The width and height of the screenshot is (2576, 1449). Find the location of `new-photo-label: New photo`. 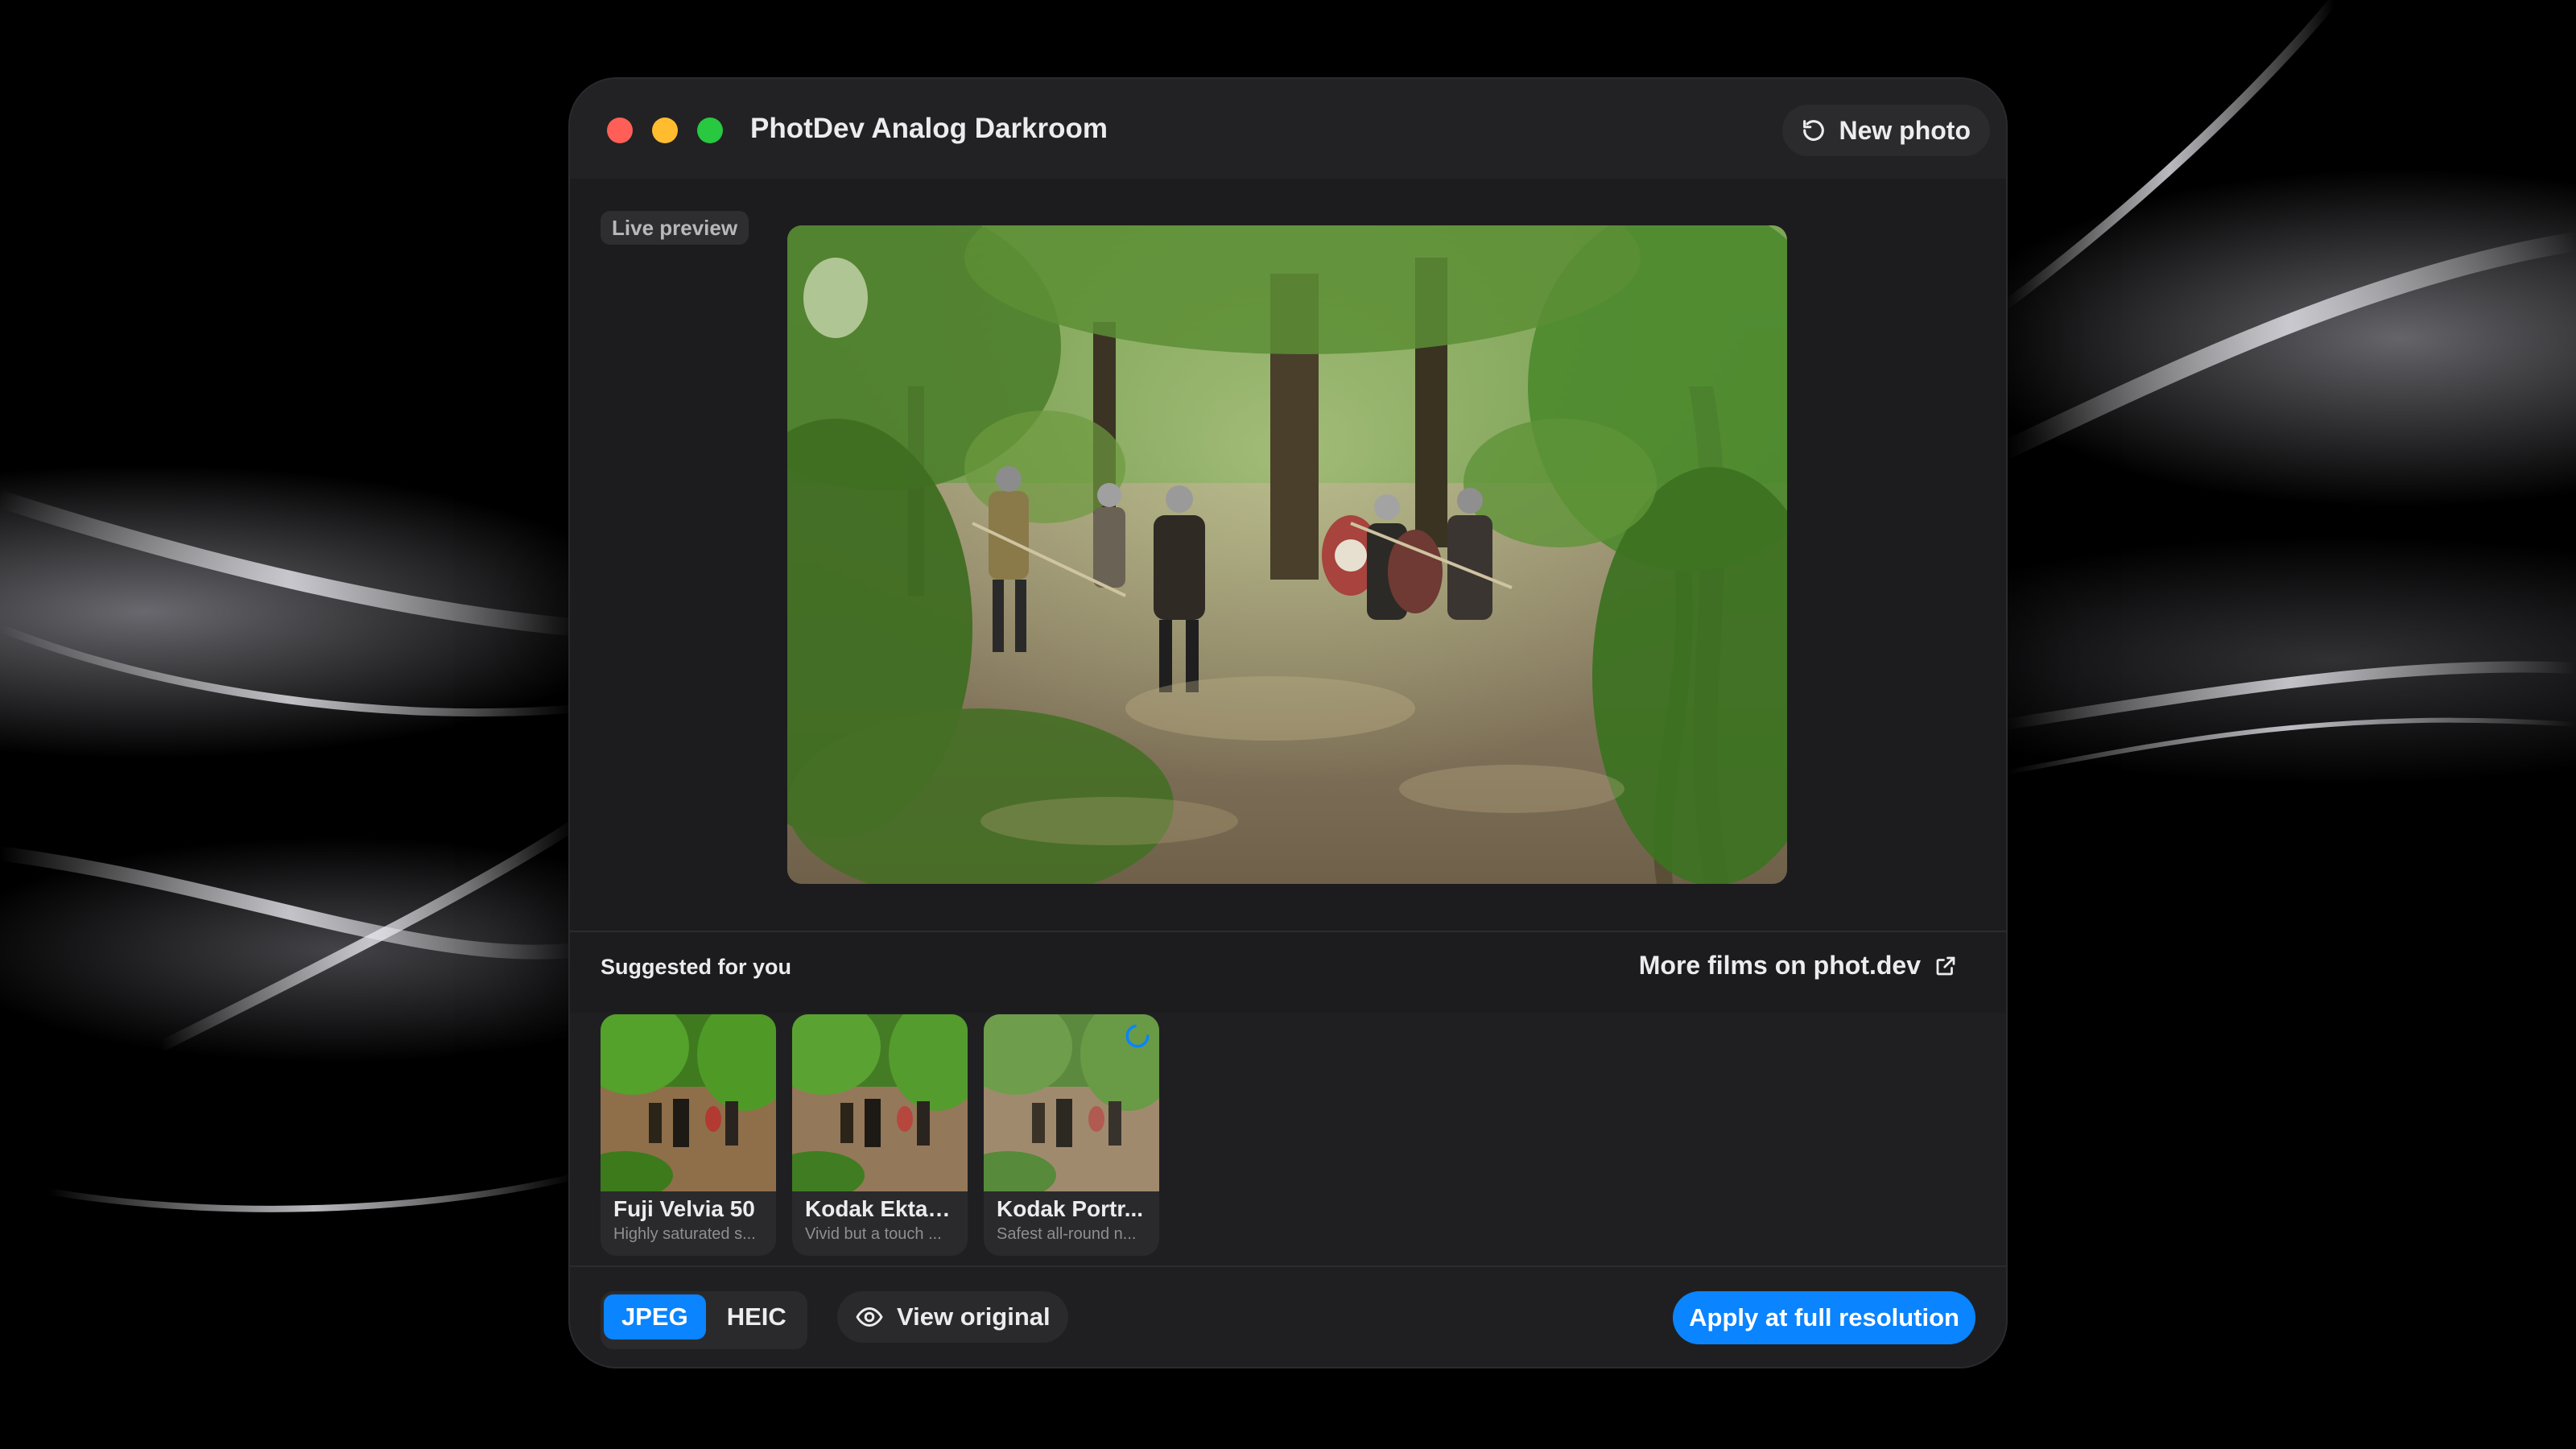

new-photo-label: New photo is located at coordinates (1905, 130).